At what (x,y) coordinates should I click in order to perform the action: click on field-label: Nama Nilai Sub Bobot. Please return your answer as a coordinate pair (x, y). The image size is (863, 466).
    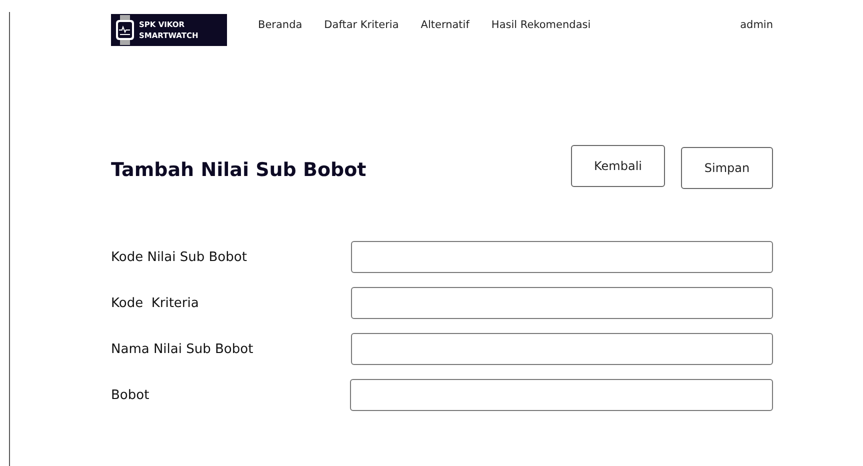
    Looking at the image, I should click on (182, 349).